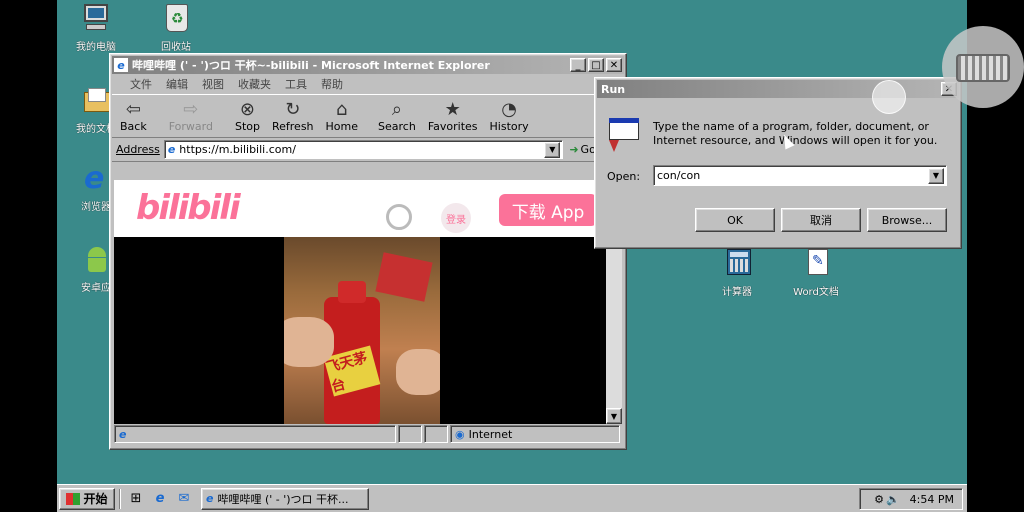  Describe the element at coordinates (247, 109) in the screenshot. I see `stop-icon: ⊗` at that location.